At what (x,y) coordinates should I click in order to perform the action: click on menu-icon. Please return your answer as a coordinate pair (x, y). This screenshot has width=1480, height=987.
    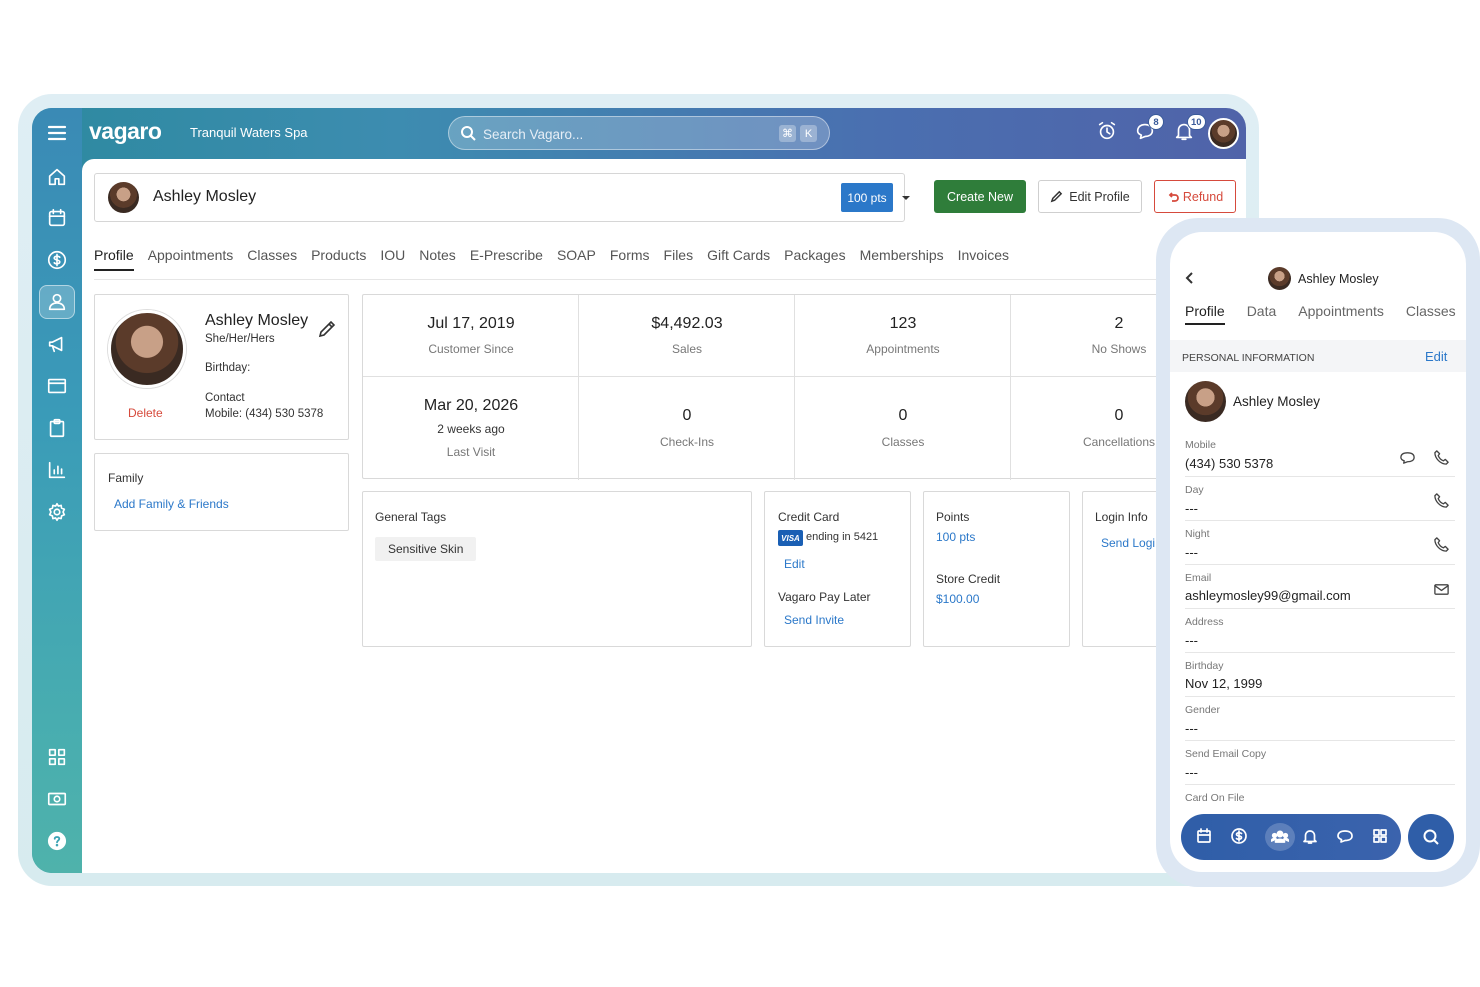
    Looking at the image, I should click on (57, 133).